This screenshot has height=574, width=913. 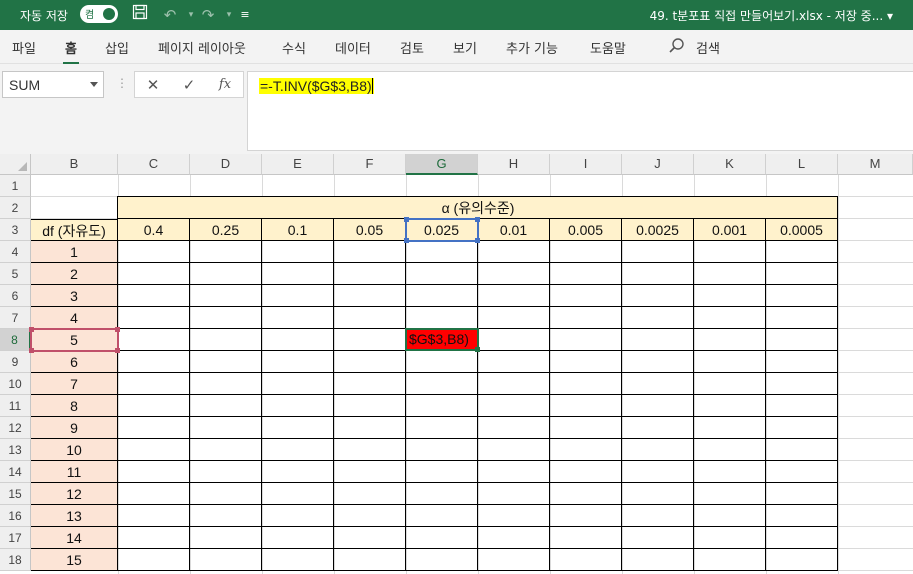 I want to click on alpha-value-cell: 0.4, so click(x=154, y=230).